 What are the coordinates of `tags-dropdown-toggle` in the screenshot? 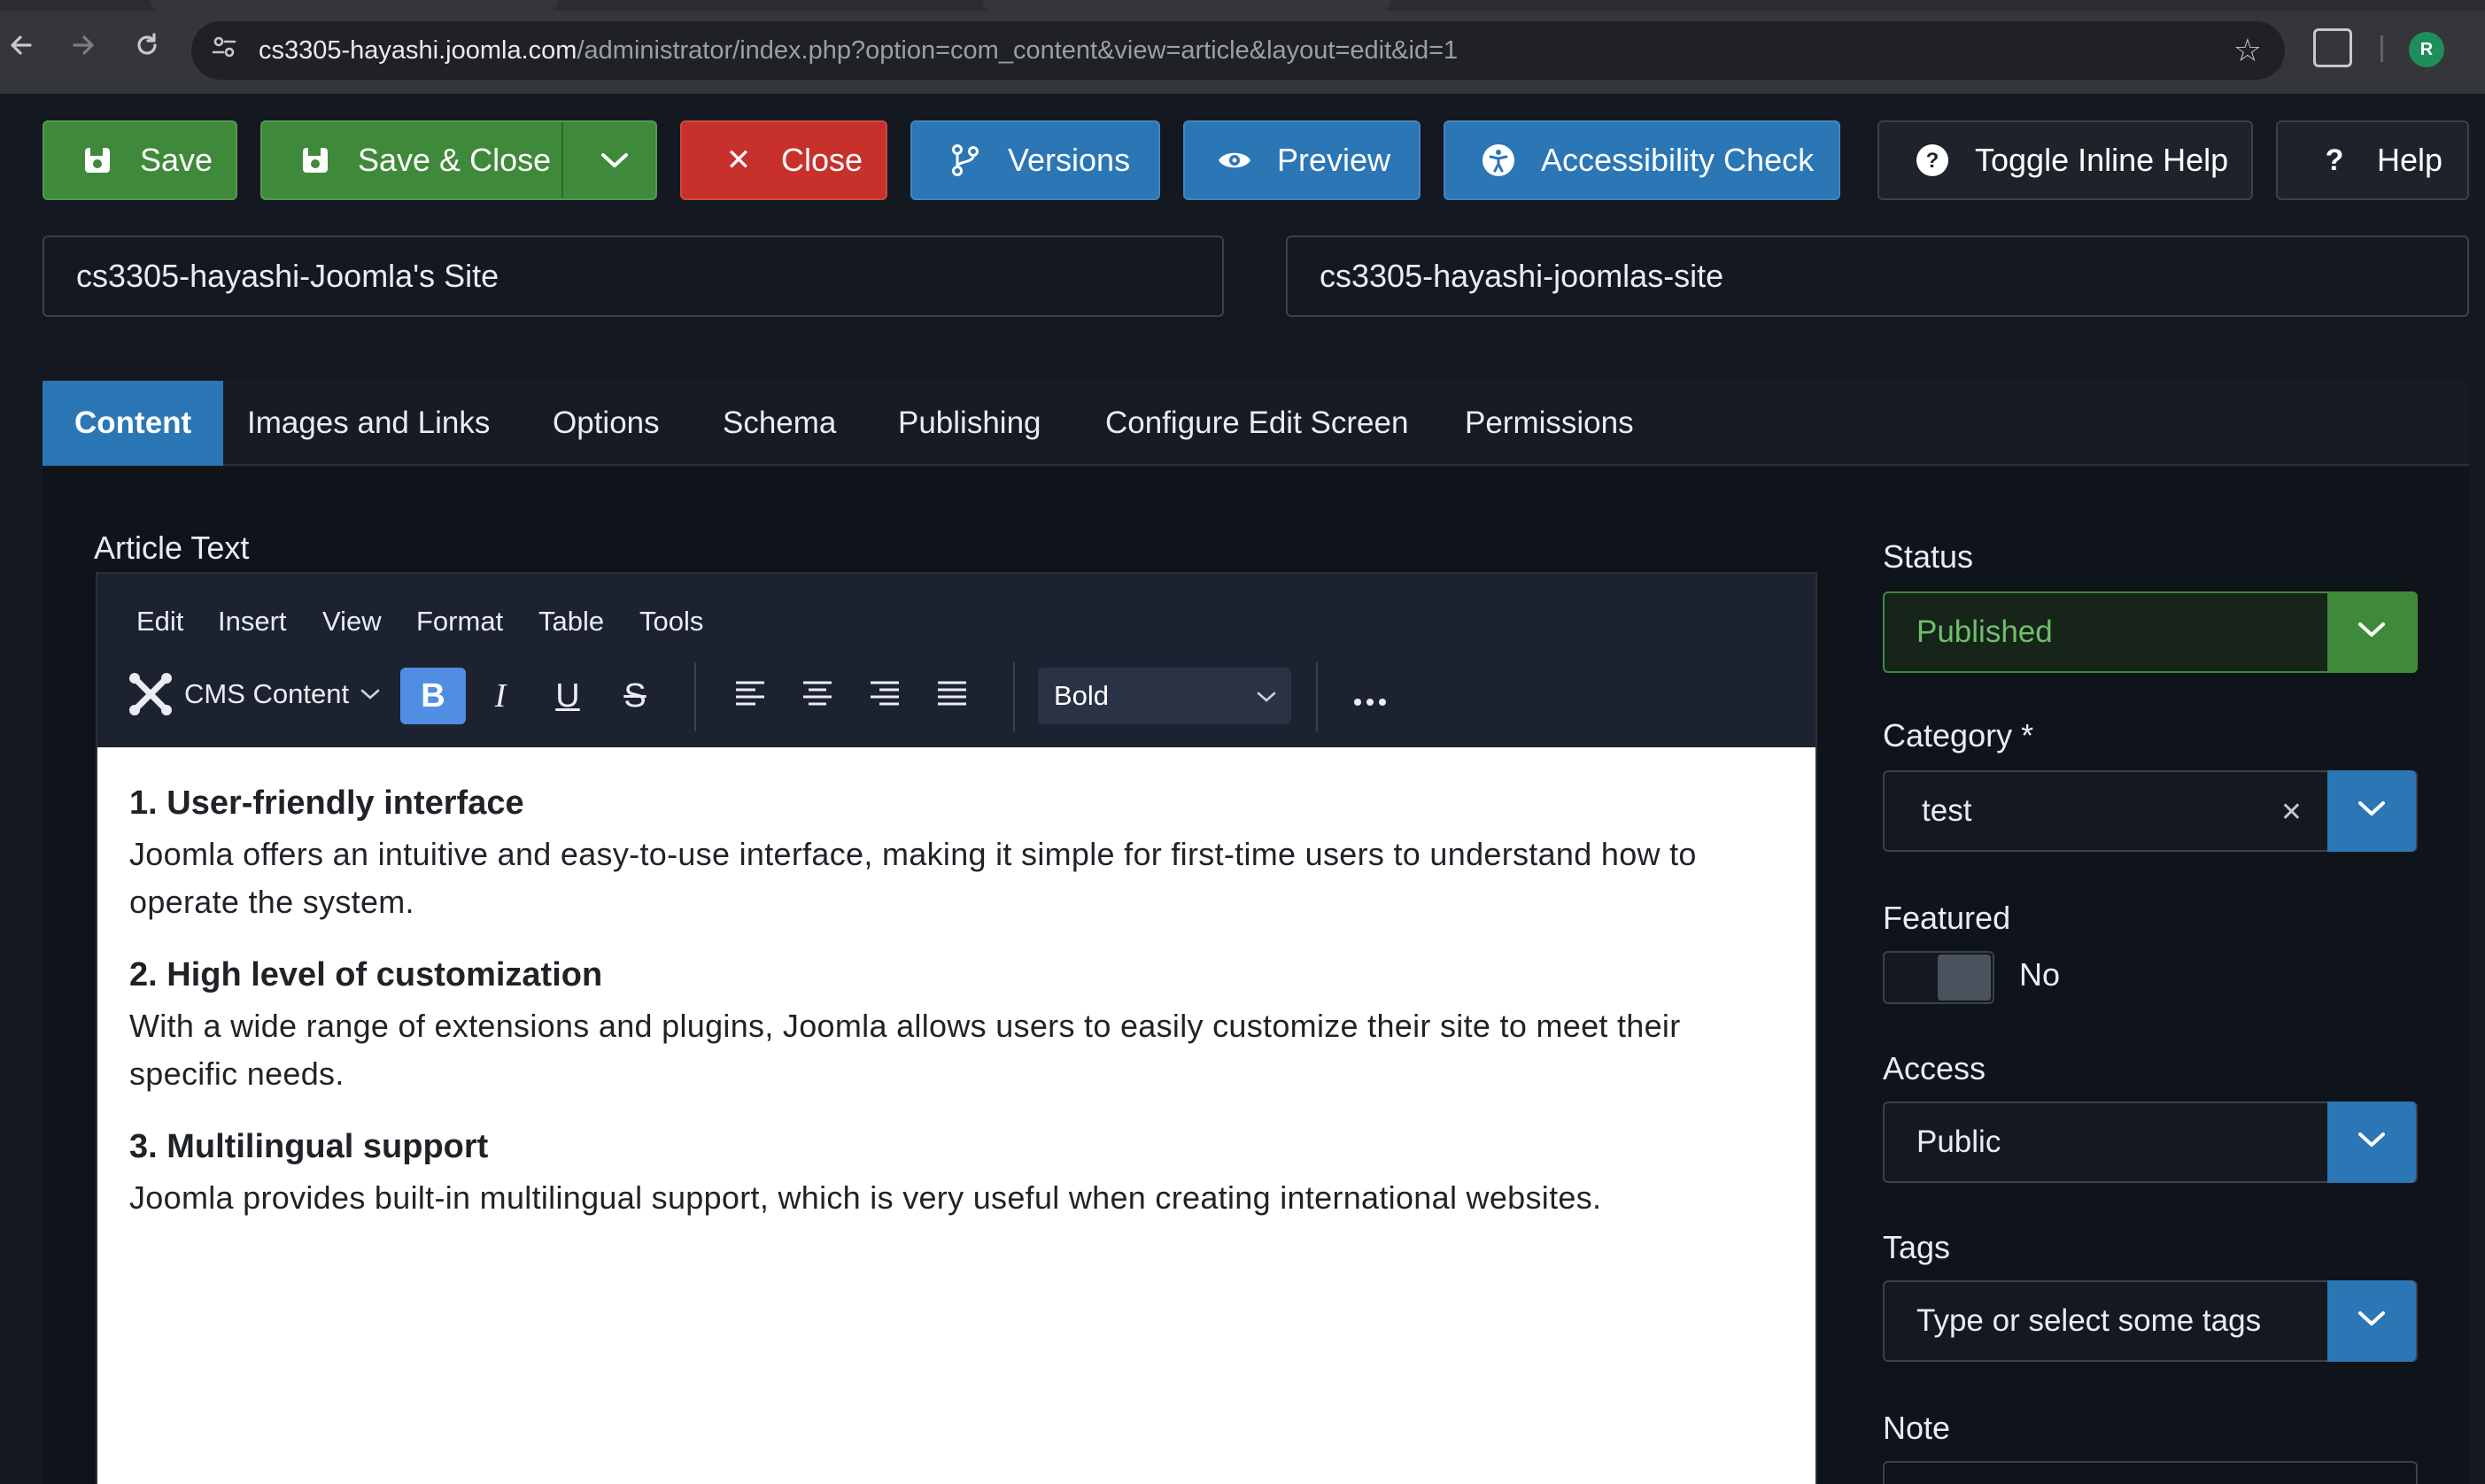 It's located at (2371, 1321).